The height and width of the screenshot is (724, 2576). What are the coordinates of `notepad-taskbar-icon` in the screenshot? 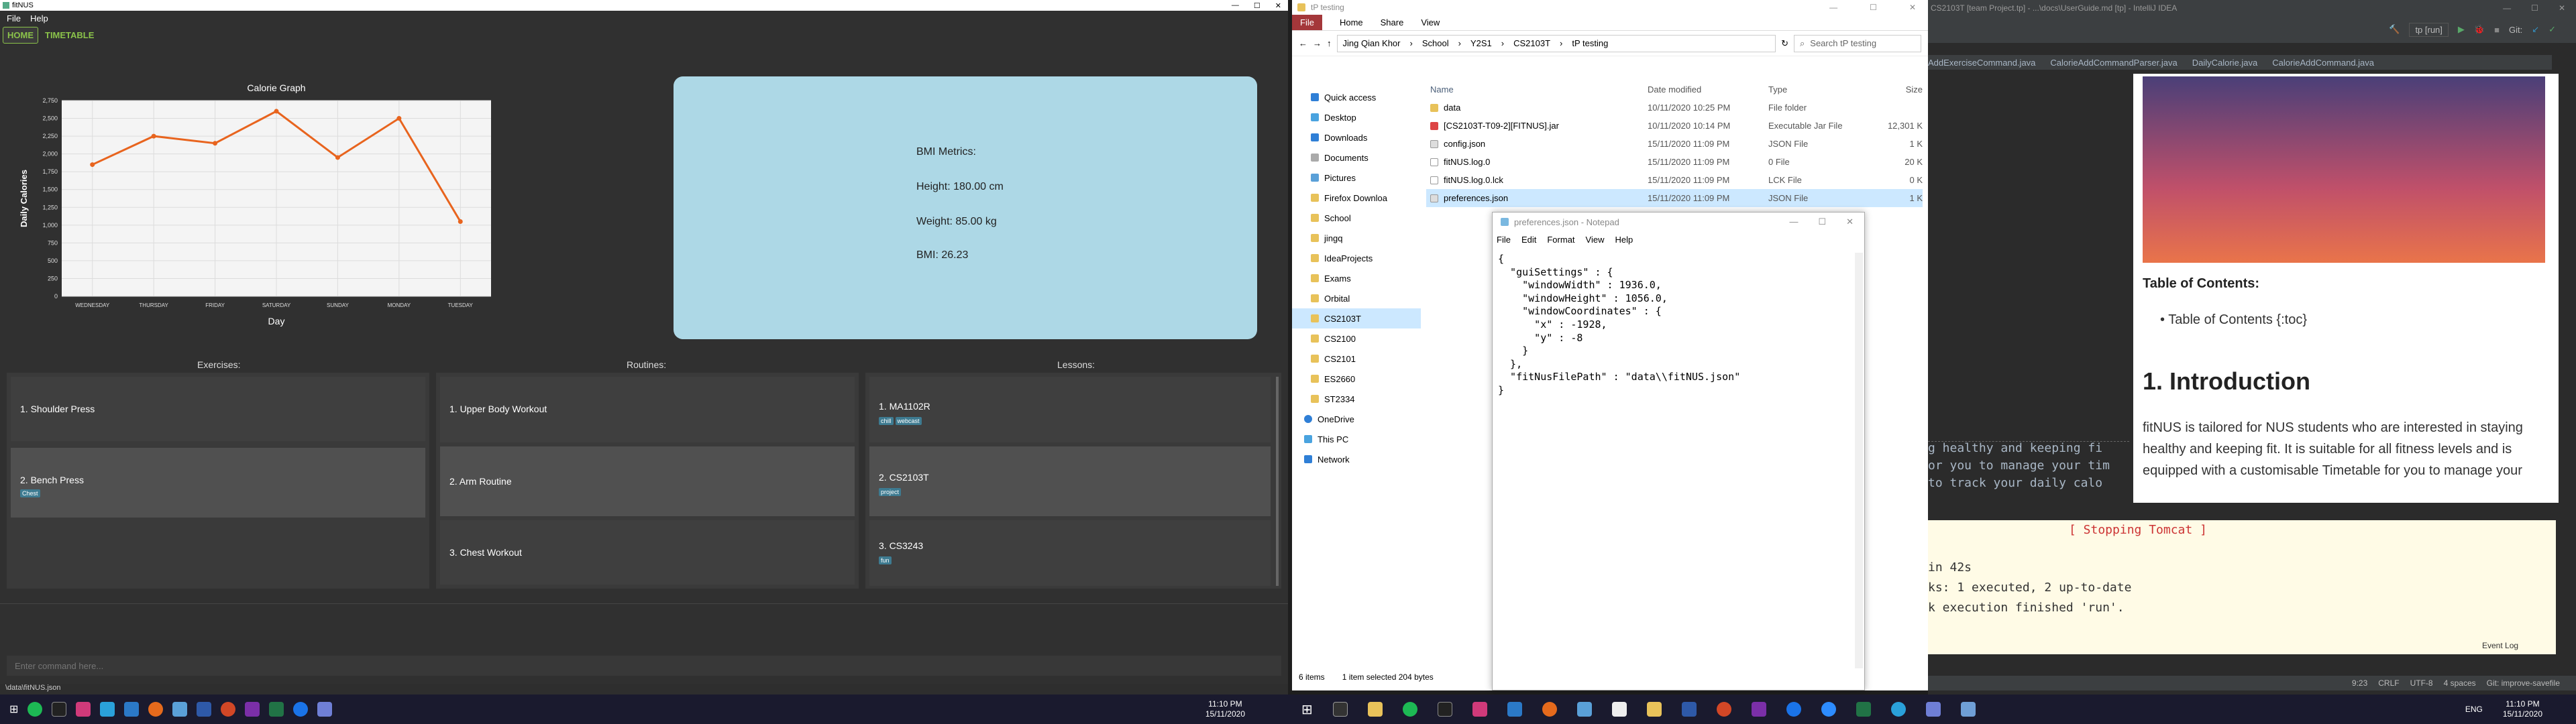 It's located at (1968, 710).